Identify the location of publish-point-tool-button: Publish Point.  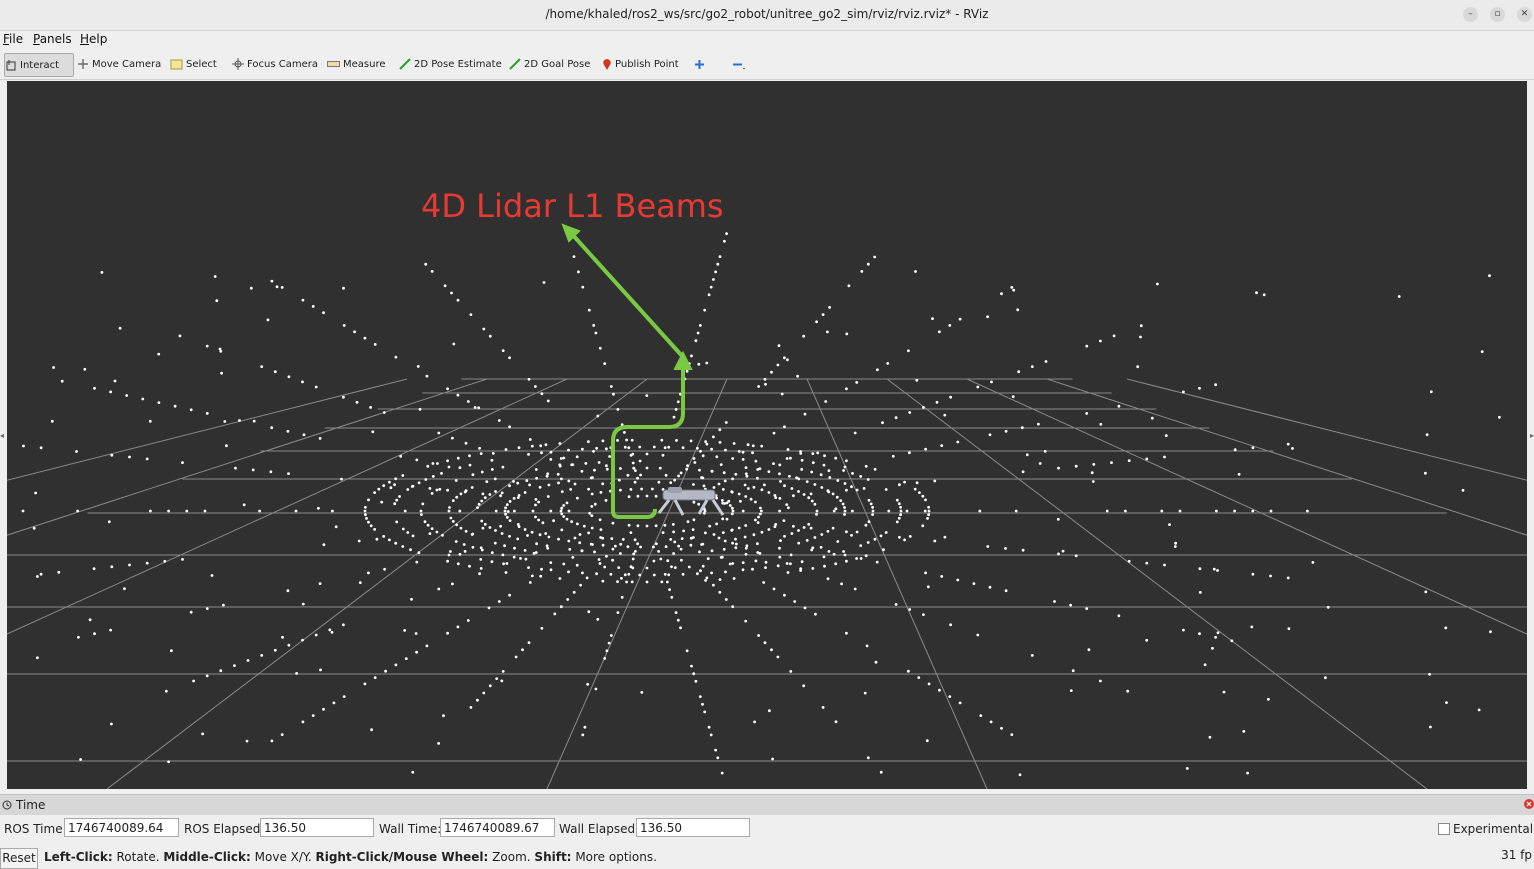
(640, 64).